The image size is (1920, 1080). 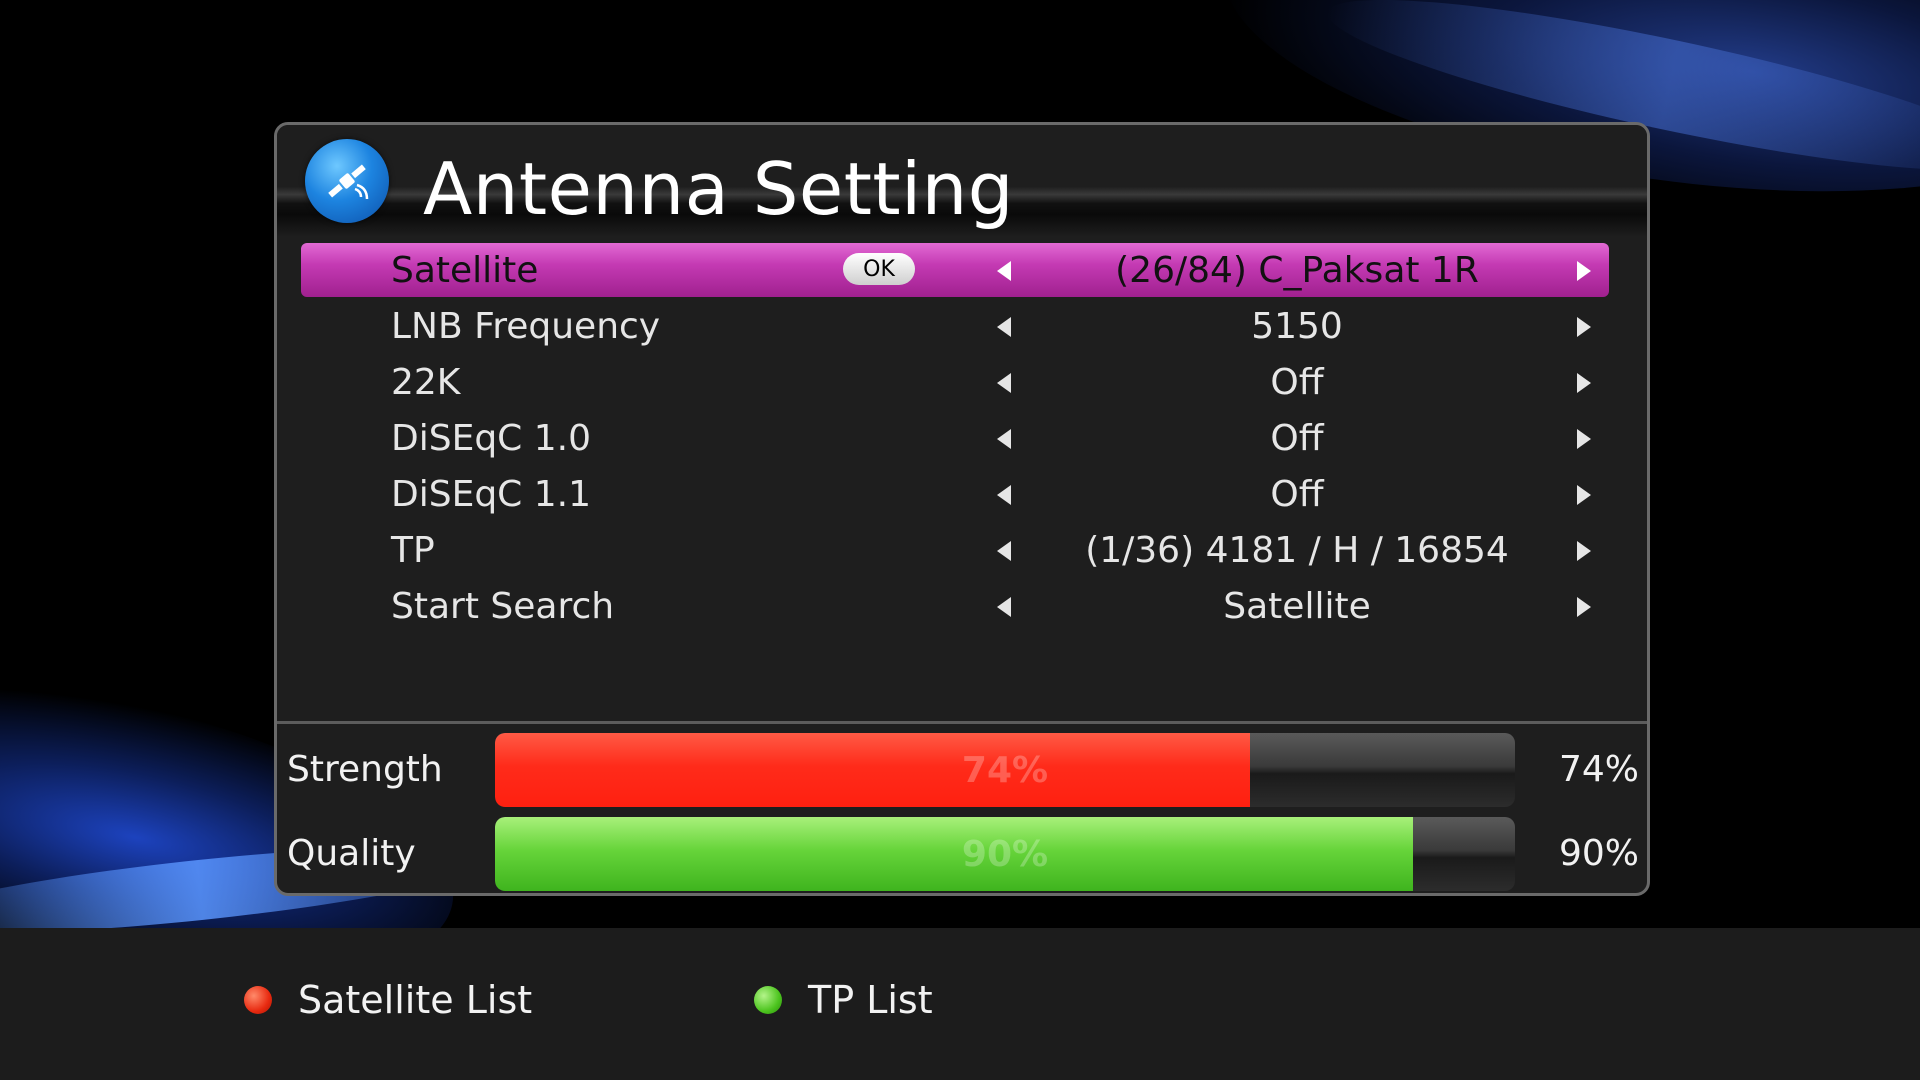 What do you see at coordinates (347, 181) in the screenshot?
I see `satellite-icon` at bounding box center [347, 181].